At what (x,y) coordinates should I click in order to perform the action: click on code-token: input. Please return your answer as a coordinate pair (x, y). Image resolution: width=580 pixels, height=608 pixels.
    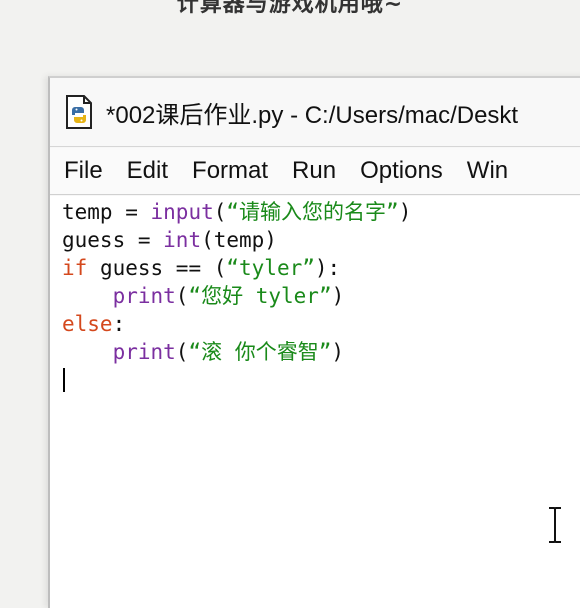
    Looking at the image, I should click on (182, 212).